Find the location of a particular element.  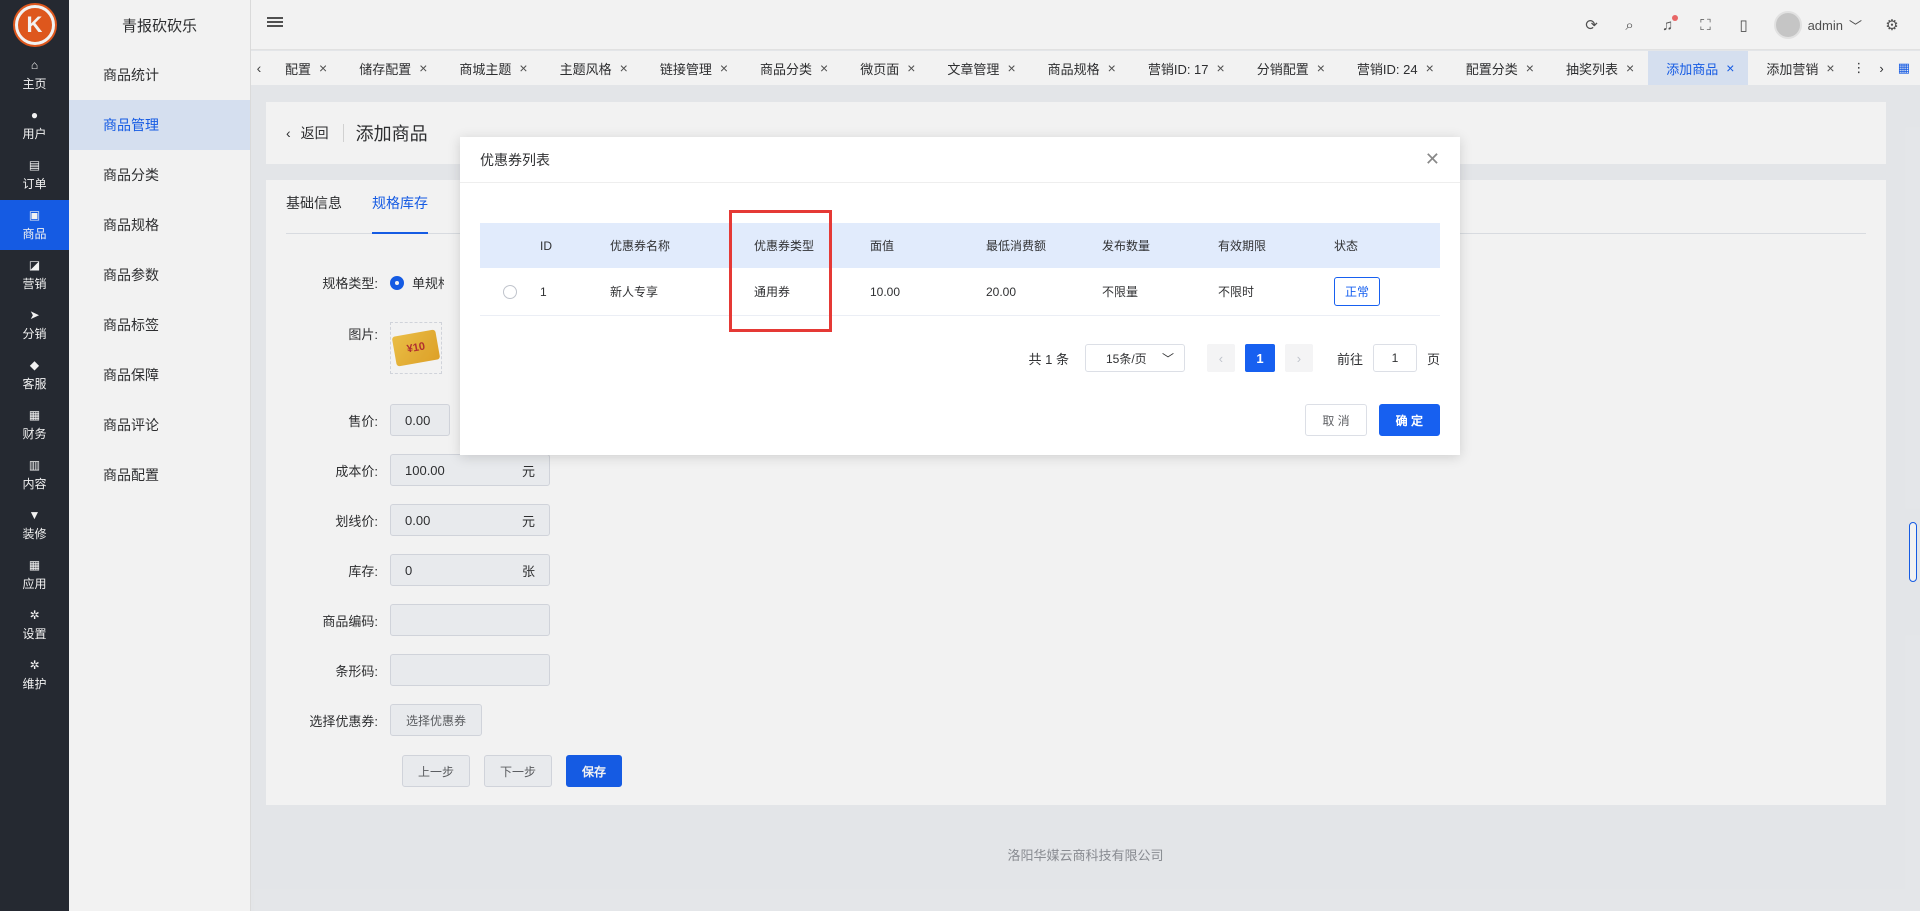

page-unit: 页 is located at coordinates (1433, 359).